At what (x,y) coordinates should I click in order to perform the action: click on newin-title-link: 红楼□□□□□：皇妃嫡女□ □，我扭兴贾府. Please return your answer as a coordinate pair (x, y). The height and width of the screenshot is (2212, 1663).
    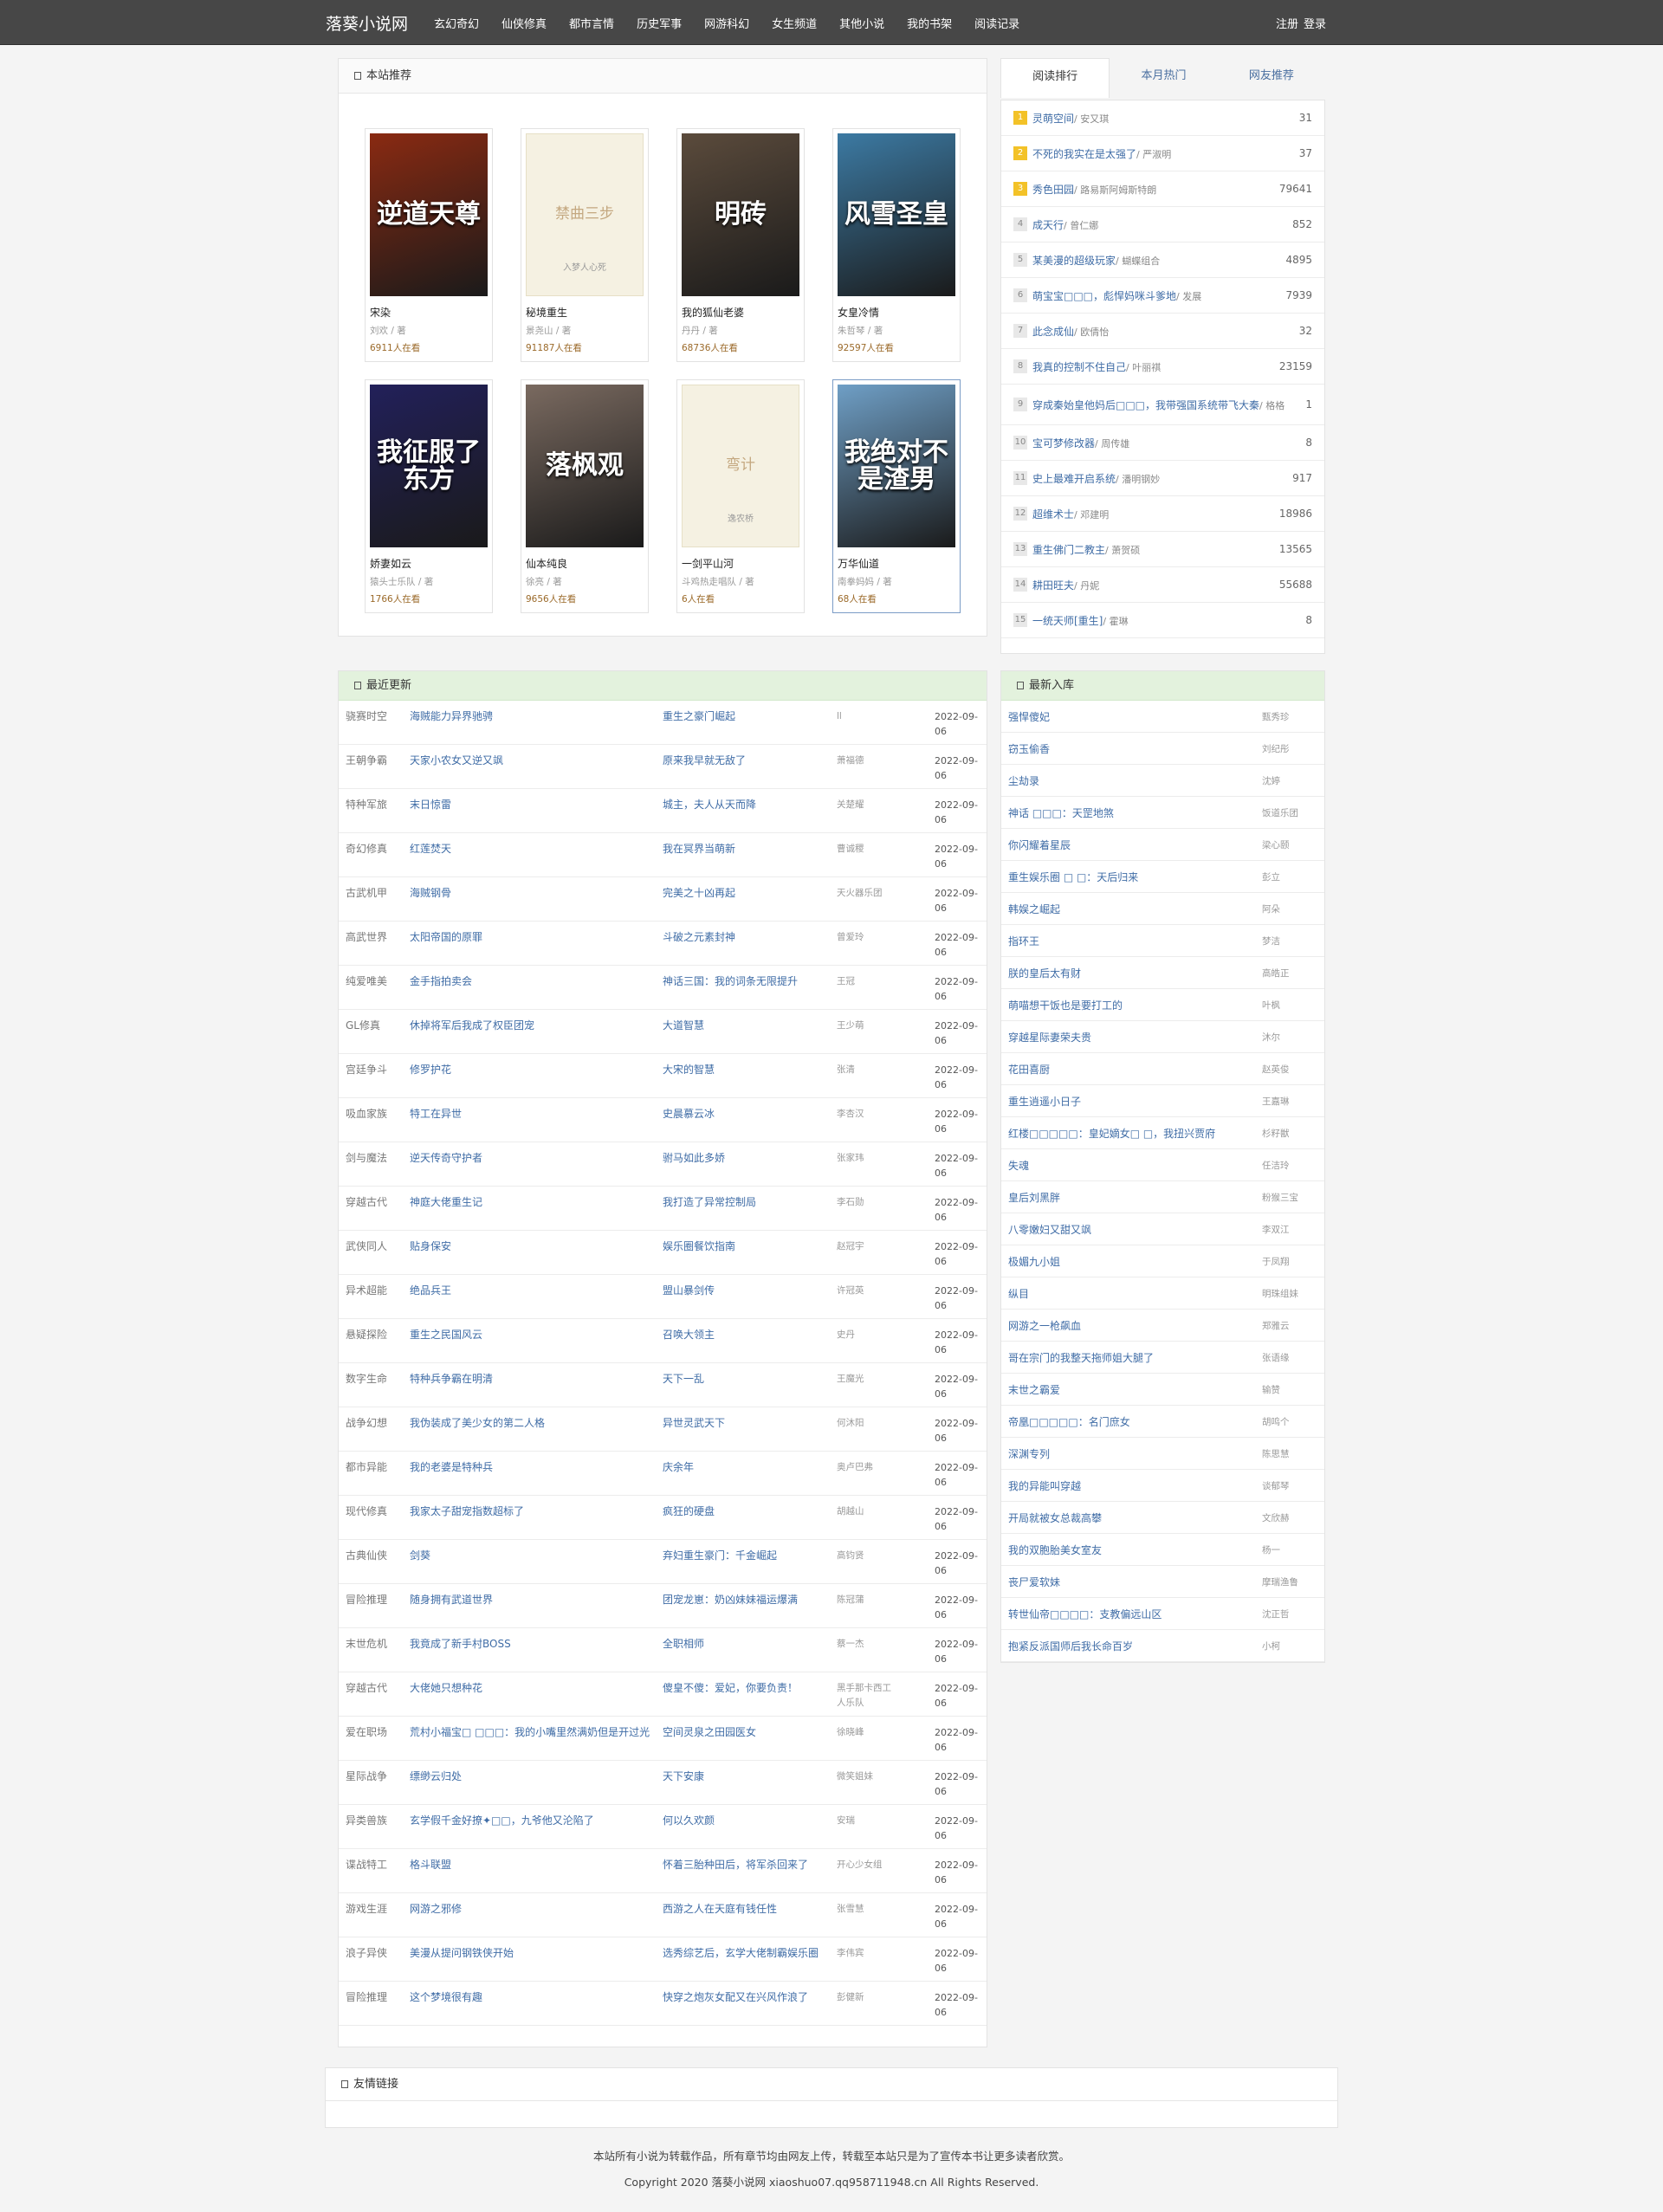
    Looking at the image, I should click on (1135, 1133).